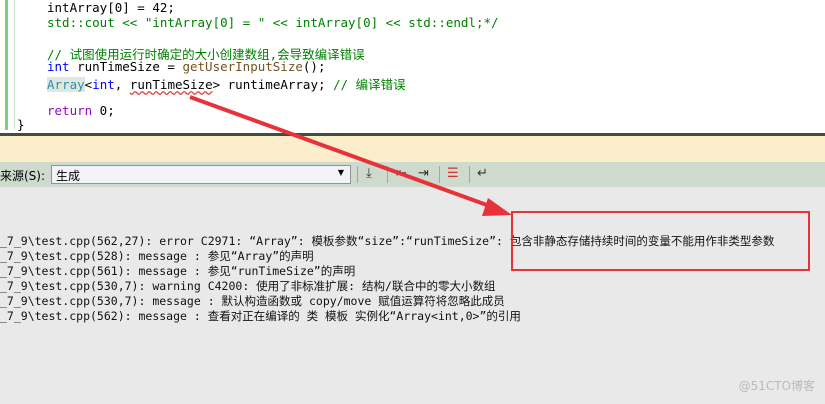 Image resolution: width=825 pixels, height=404 pixels. I want to click on annotation-arrow, so click(350, 155).